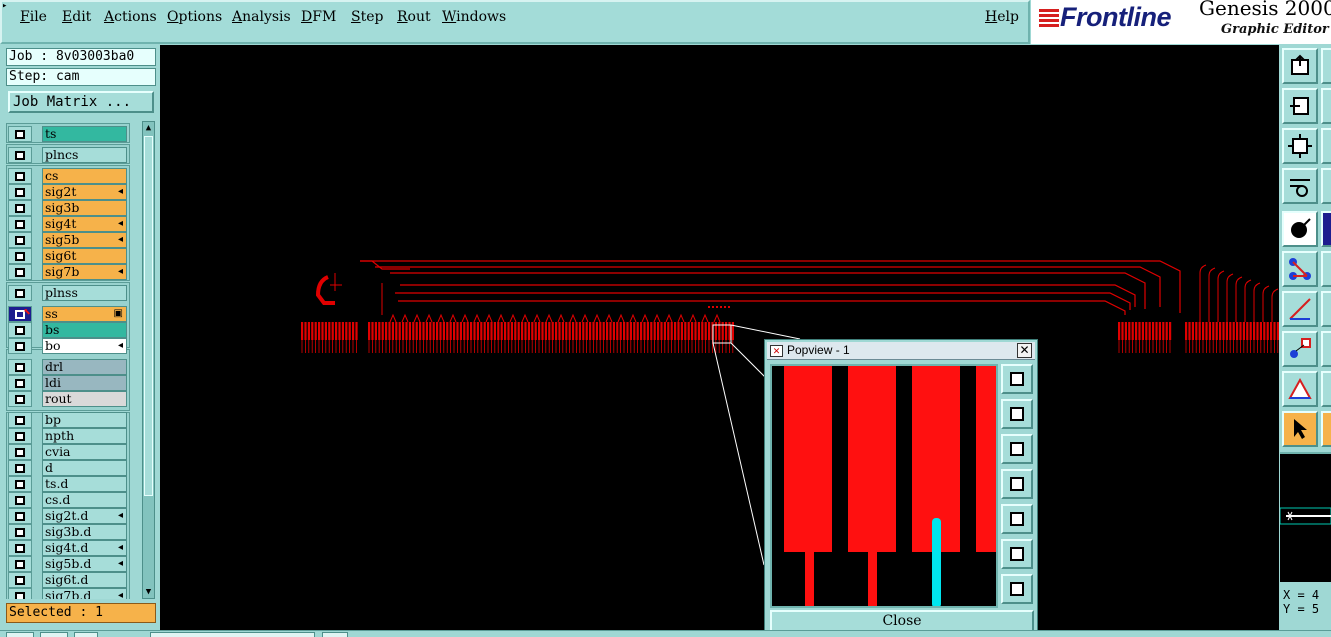 The image size is (1331, 637). Describe the element at coordinates (84, 516) in the screenshot. I see `layer-name: sig2t.d ◂` at that location.